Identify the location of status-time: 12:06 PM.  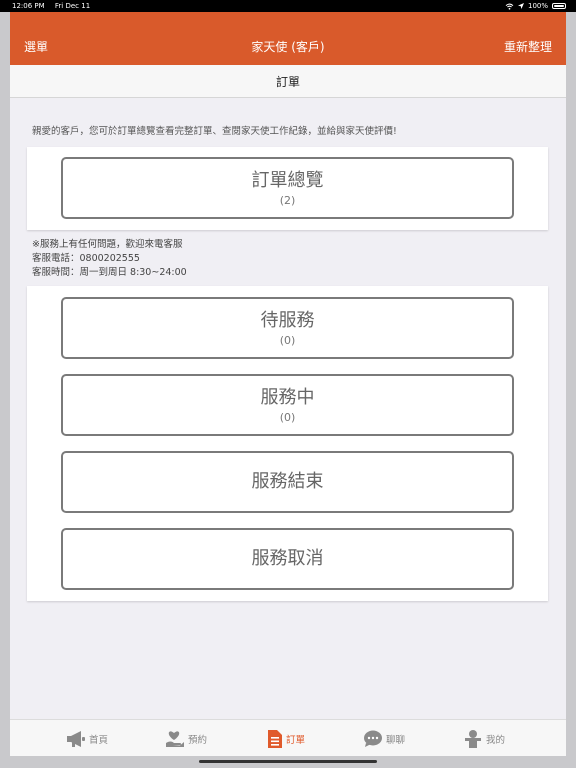
(28, 6).